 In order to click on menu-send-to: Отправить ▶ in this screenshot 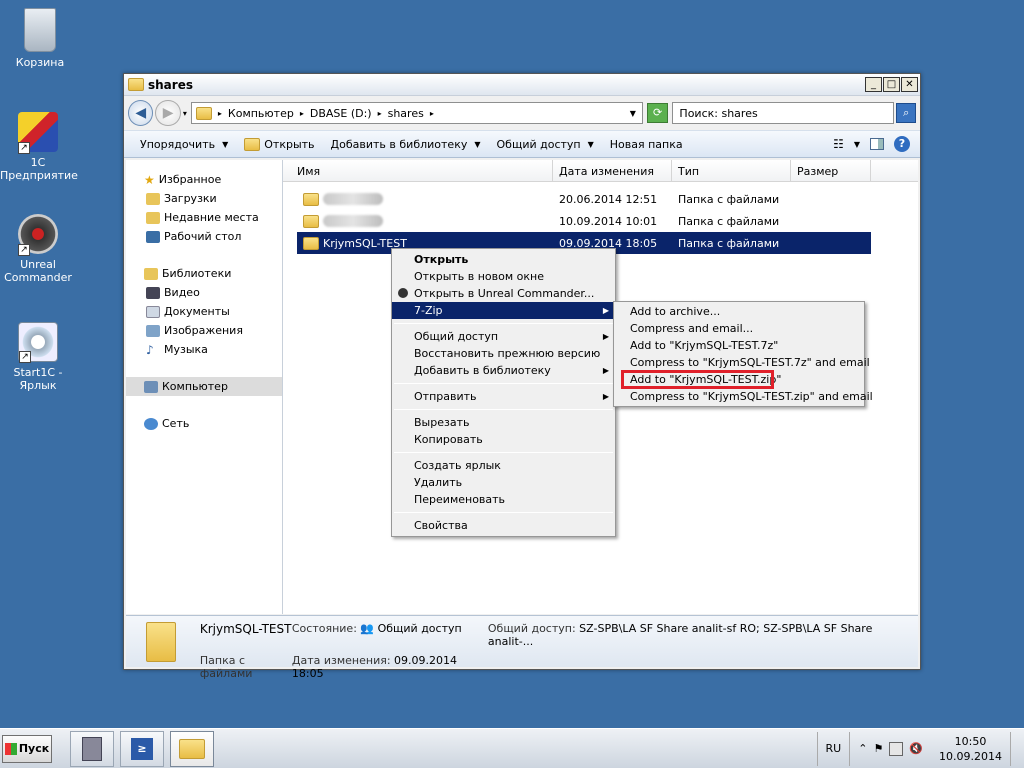, I will do `click(503, 396)`.